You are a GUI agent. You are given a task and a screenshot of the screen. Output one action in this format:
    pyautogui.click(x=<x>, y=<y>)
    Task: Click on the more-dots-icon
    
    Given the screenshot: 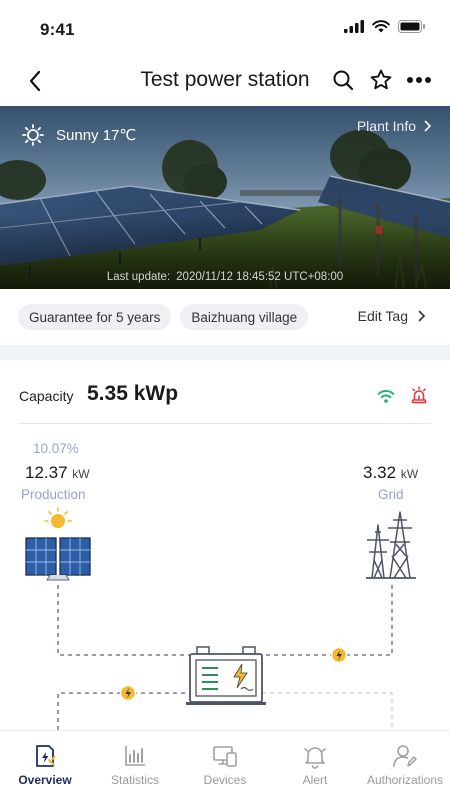 What is the action you would take?
    pyautogui.click(x=419, y=80)
    